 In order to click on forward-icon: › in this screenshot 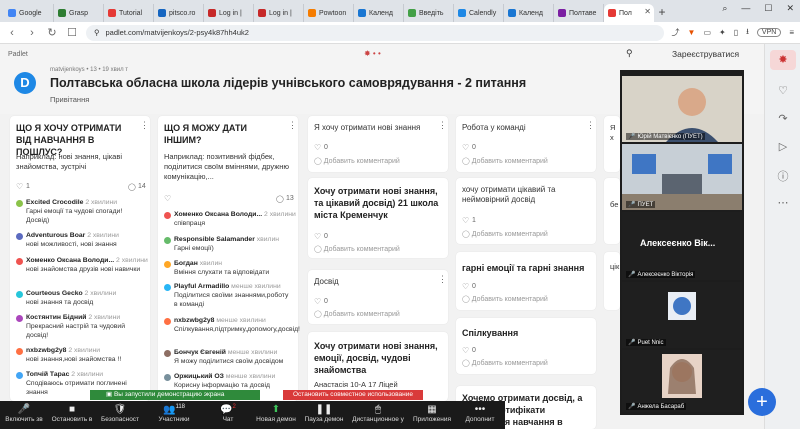, I will do `click(32, 33)`.